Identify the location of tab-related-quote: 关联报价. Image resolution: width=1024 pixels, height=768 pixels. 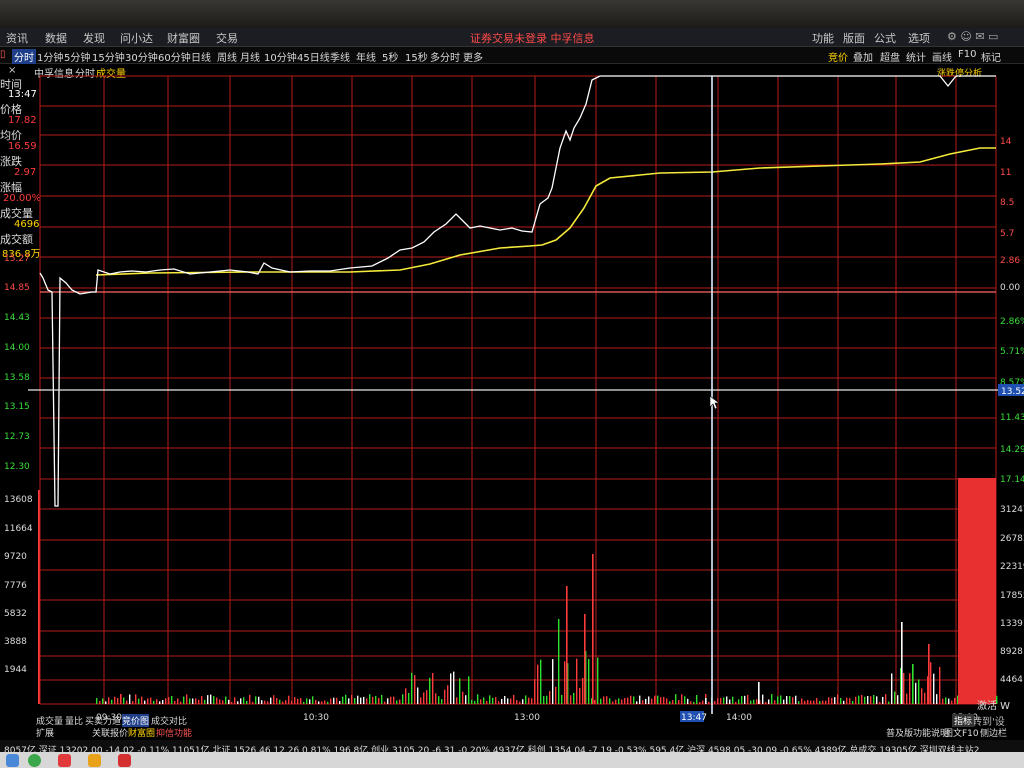
(110, 732).